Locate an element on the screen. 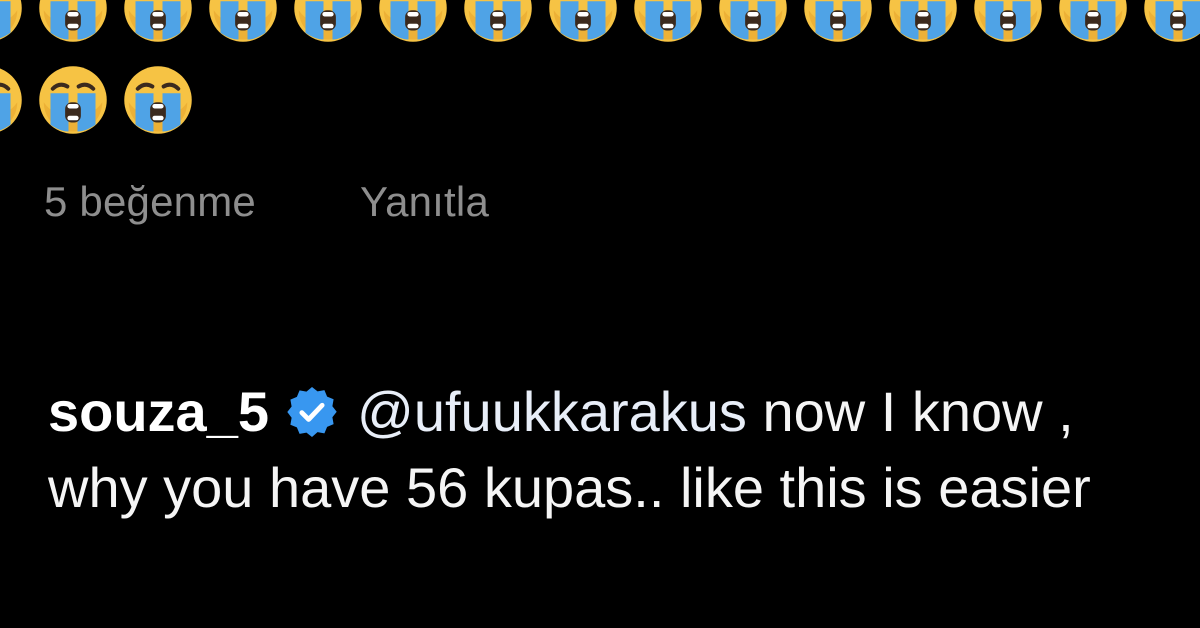  comment-username: souza_5 is located at coordinates (158, 411).